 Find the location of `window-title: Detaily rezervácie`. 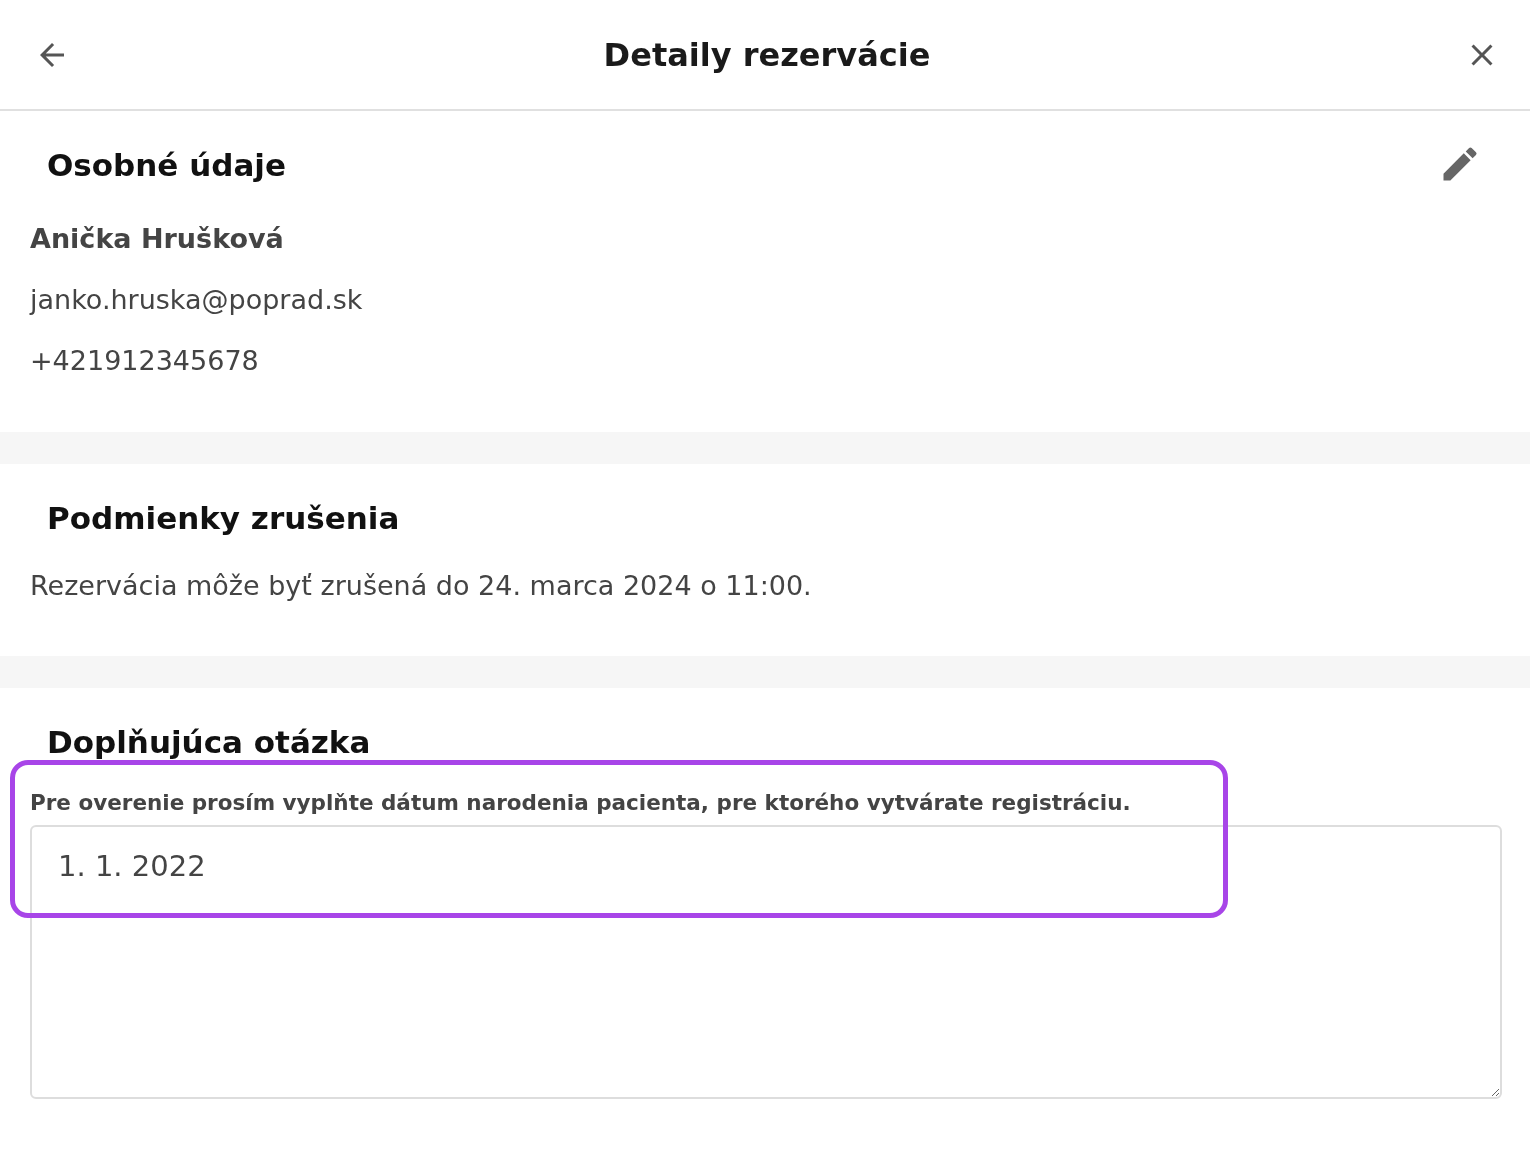

window-title: Detaily rezervácie is located at coordinates (767, 54).